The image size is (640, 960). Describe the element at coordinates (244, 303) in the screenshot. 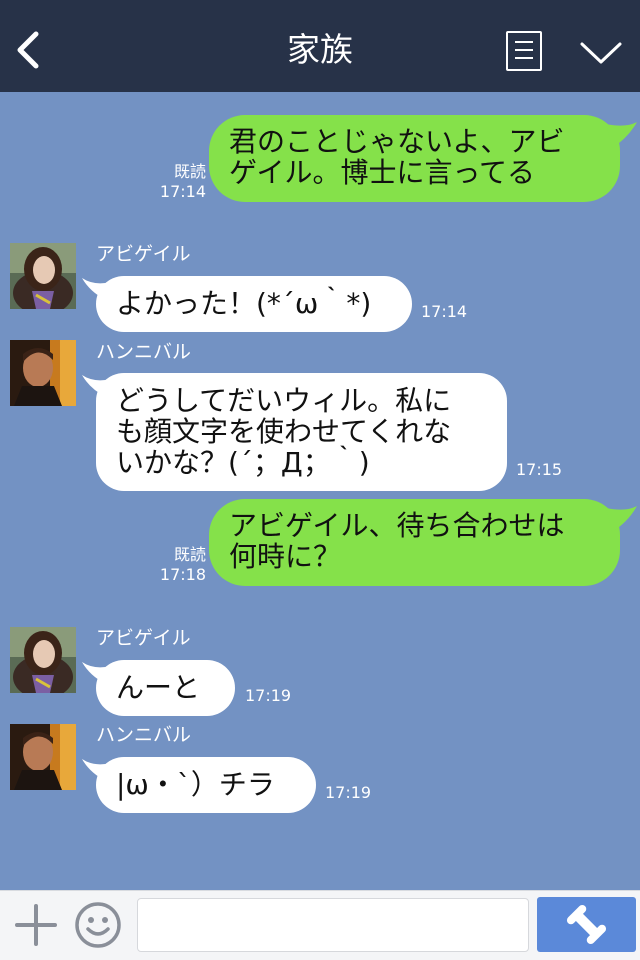

I see `message-line: よかった！(*´ω｀*)` at that location.